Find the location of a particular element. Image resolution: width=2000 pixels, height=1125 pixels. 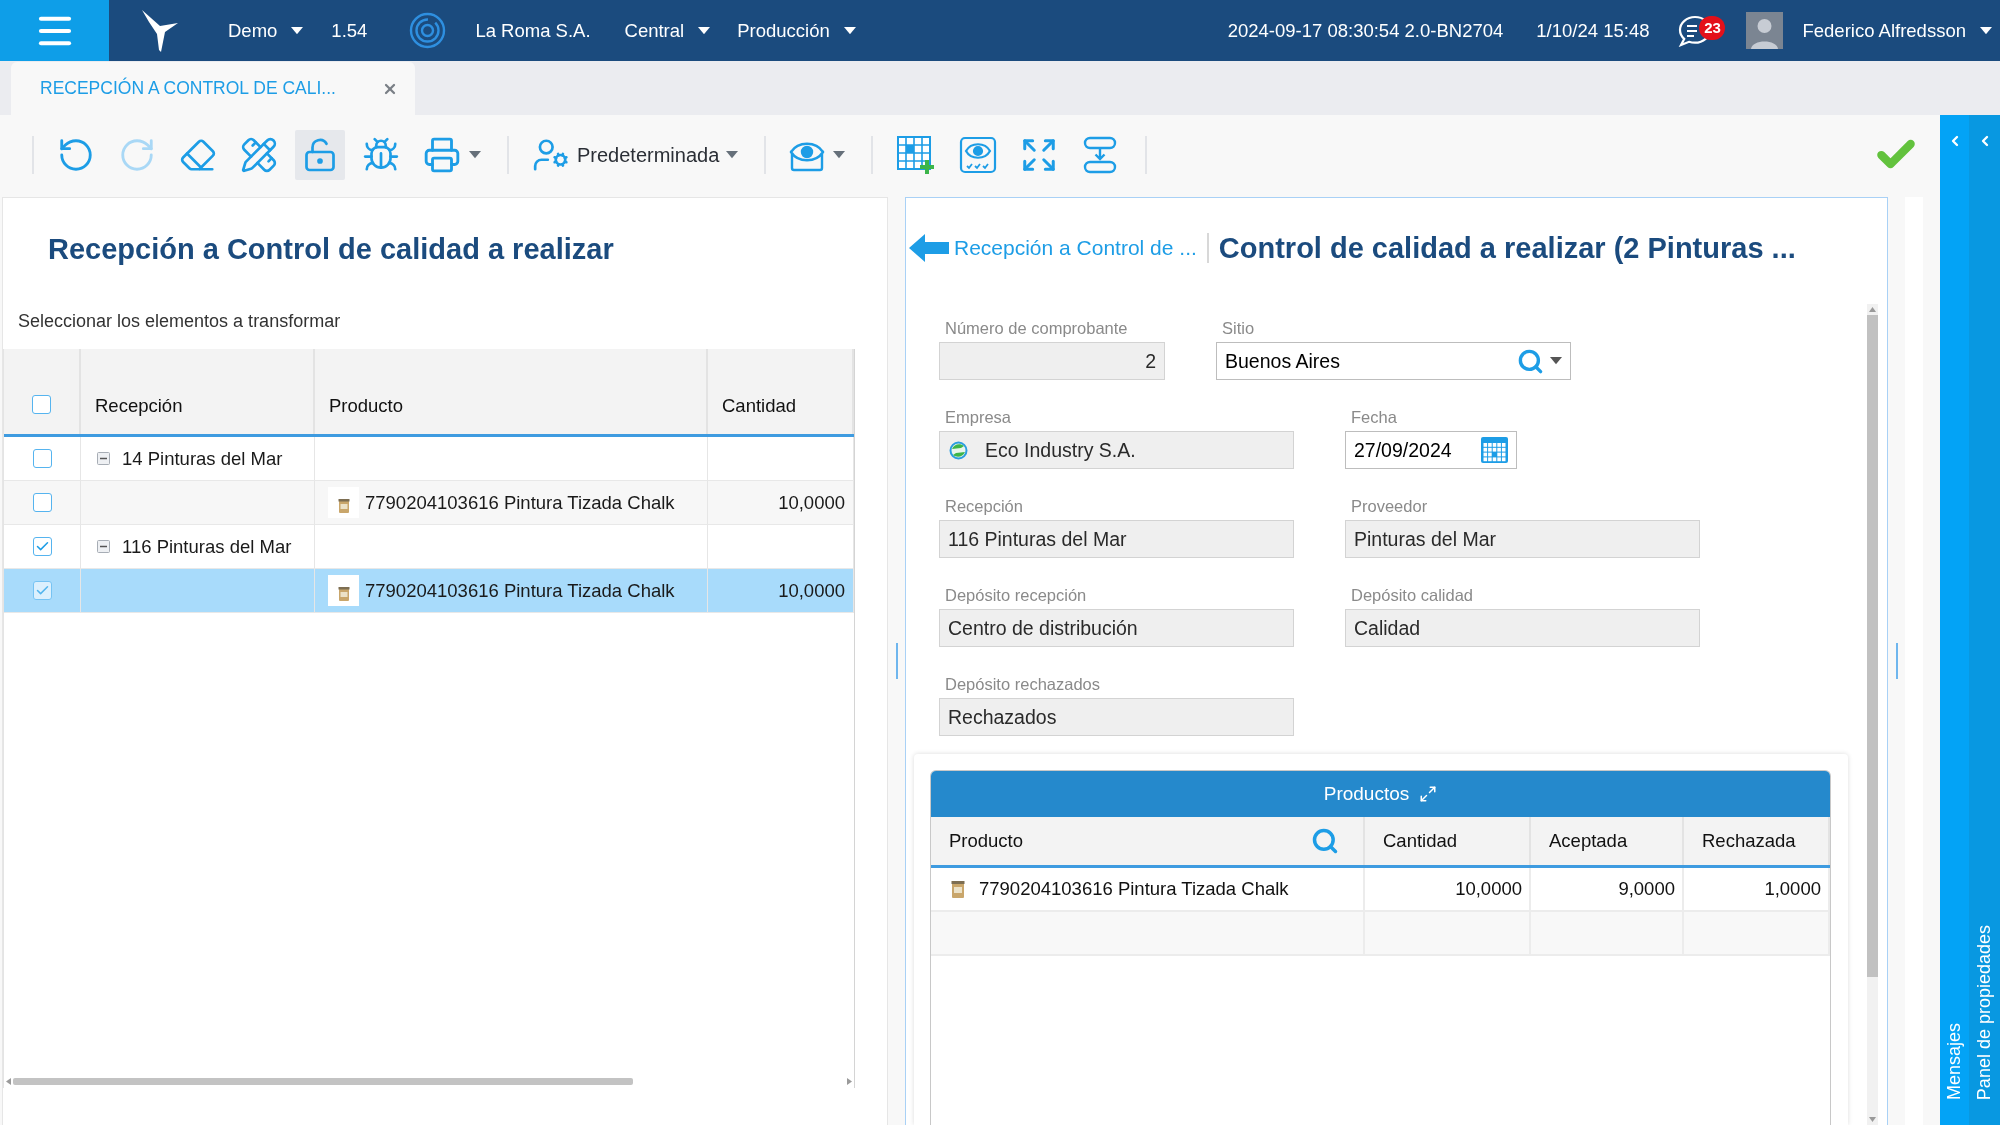

input-field: Centro de distribución is located at coordinates (1116, 628).